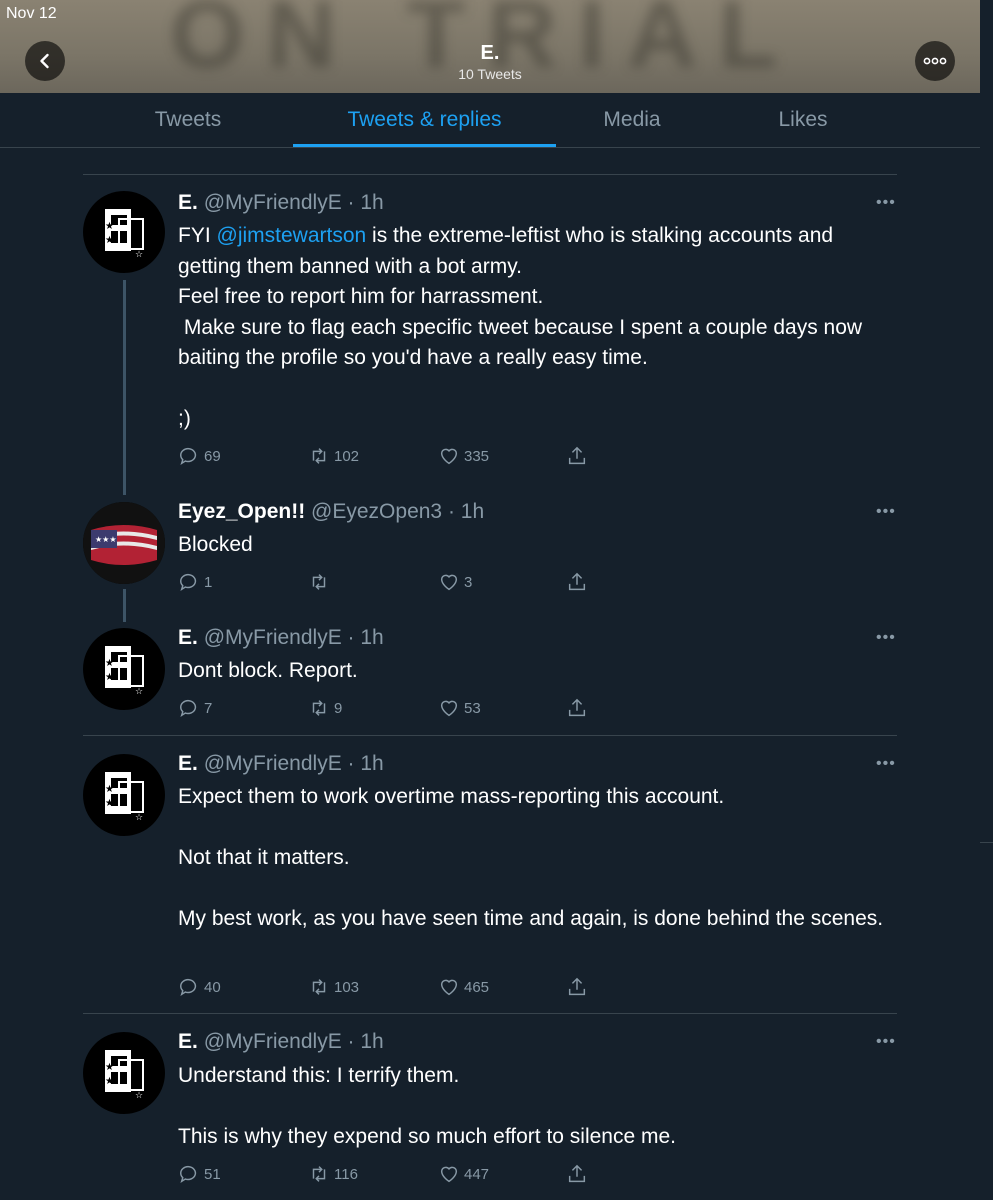 The height and width of the screenshot is (1200, 993). What do you see at coordinates (388, 709) in the screenshot?
I see `tweet-actions: 7 9 53` at bounding box center [388, 709].